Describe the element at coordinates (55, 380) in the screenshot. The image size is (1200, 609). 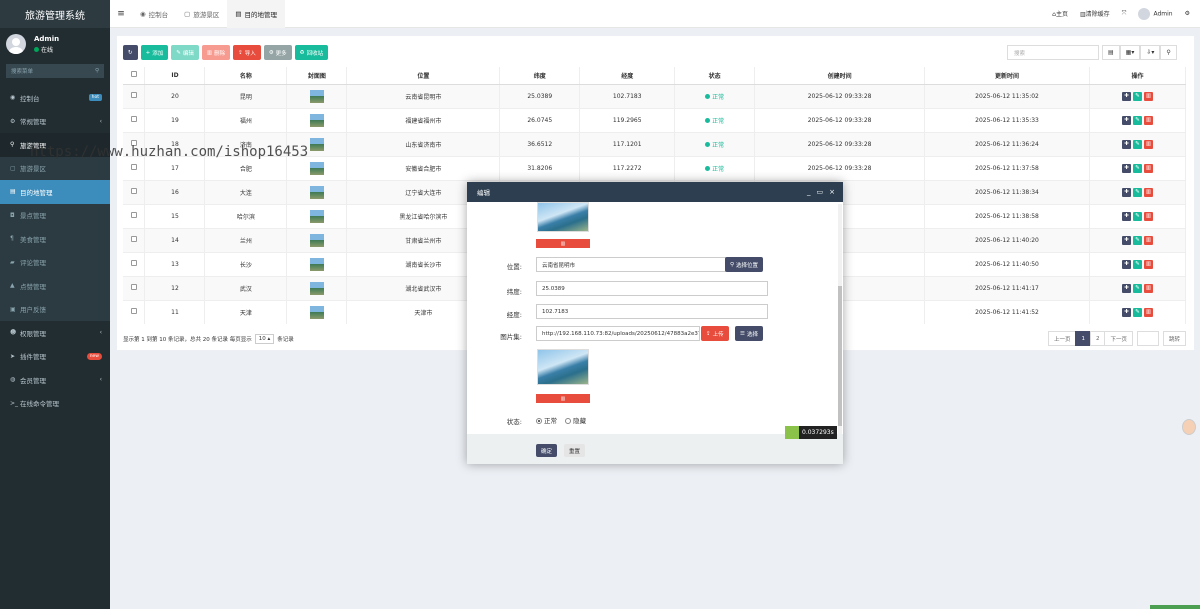
I see `sidebar-item-members: ◍ 会员管理 ‹` at that location.